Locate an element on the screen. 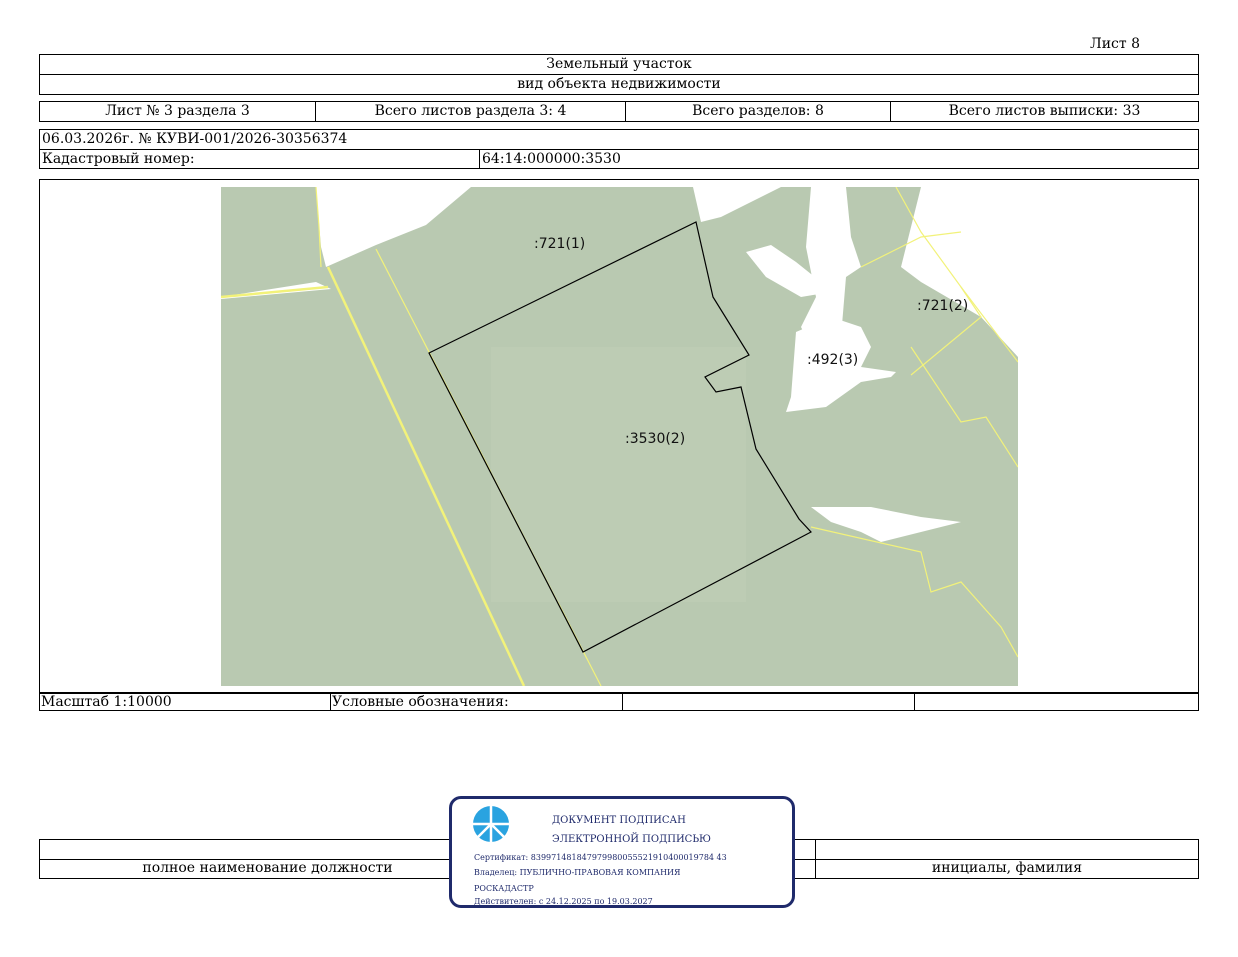 Image resolution: width=1238 pixels, height=957 pixels. position-caption: полное наименование должности is located at coordinates (267, 868).